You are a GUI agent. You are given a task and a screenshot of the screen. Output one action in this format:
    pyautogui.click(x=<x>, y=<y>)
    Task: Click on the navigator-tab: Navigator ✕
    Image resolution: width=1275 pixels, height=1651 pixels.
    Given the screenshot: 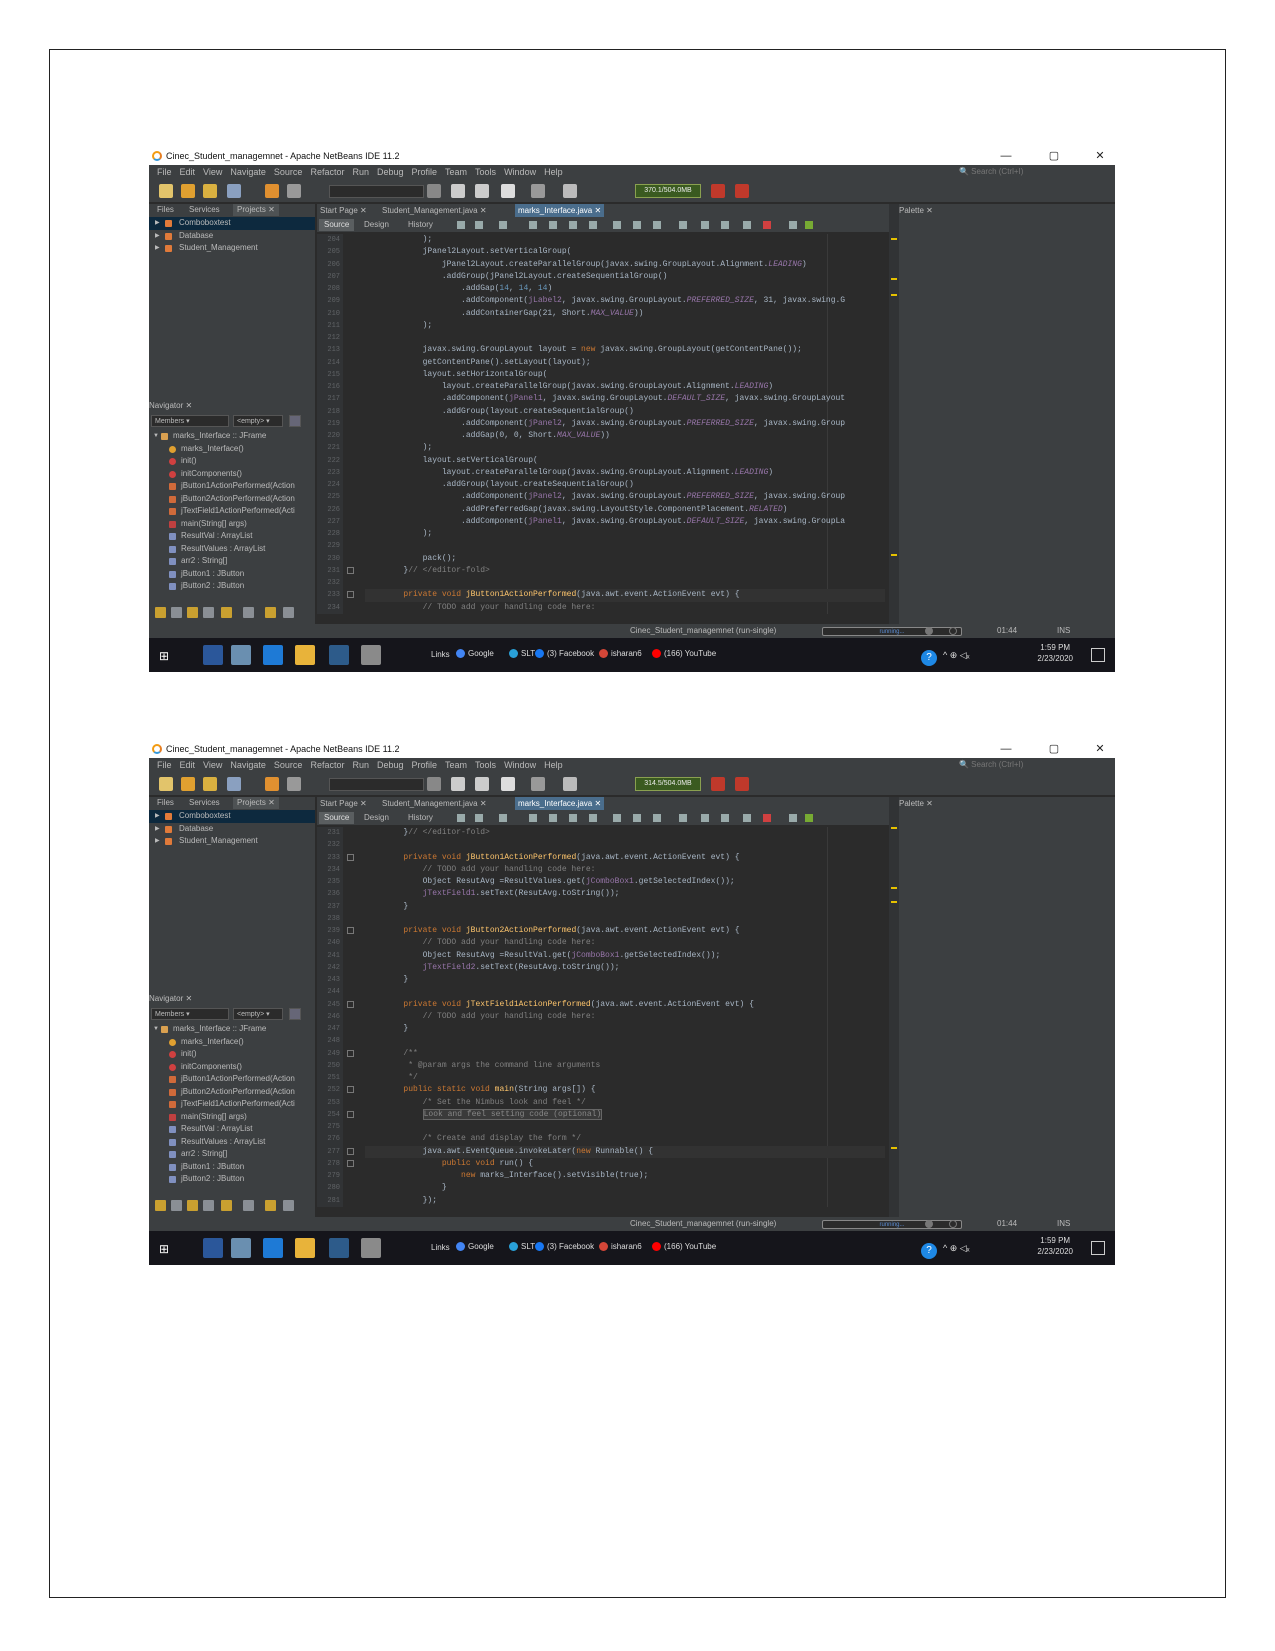 What is the action you would take?
    pyautogui.click(x=232, y=406)
    